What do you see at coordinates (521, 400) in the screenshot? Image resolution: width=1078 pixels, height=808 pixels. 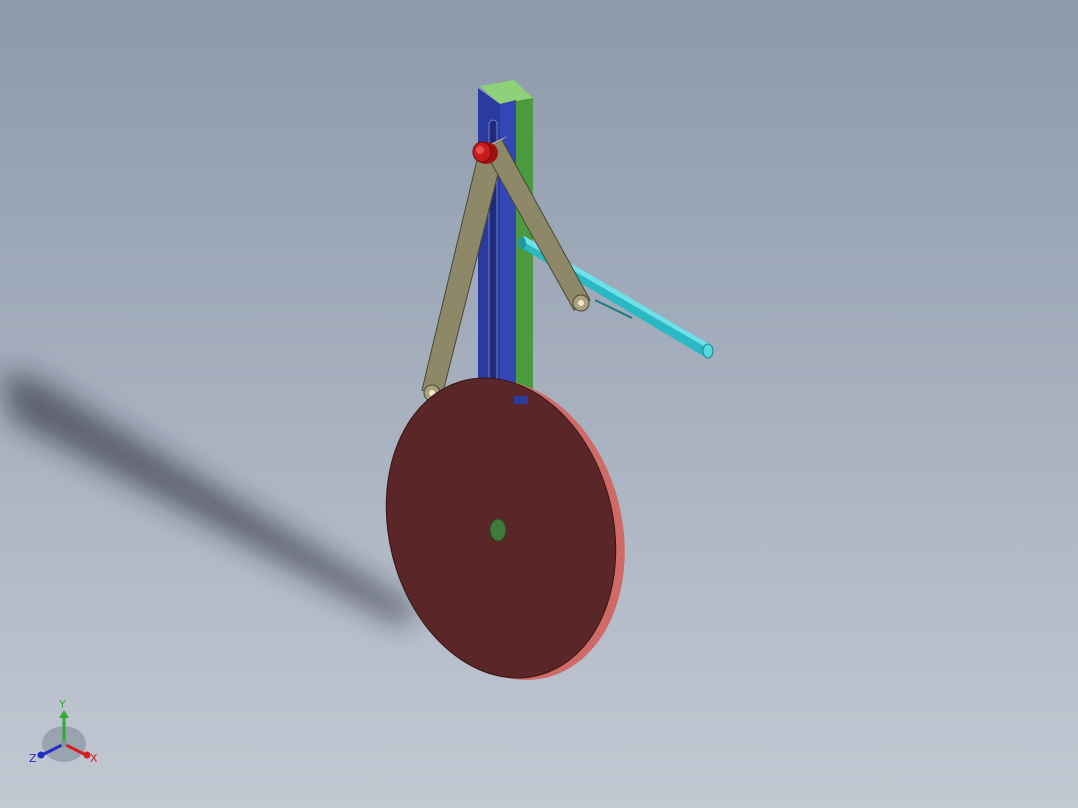 I see `frame-foot` at bounding box center [521, 400].